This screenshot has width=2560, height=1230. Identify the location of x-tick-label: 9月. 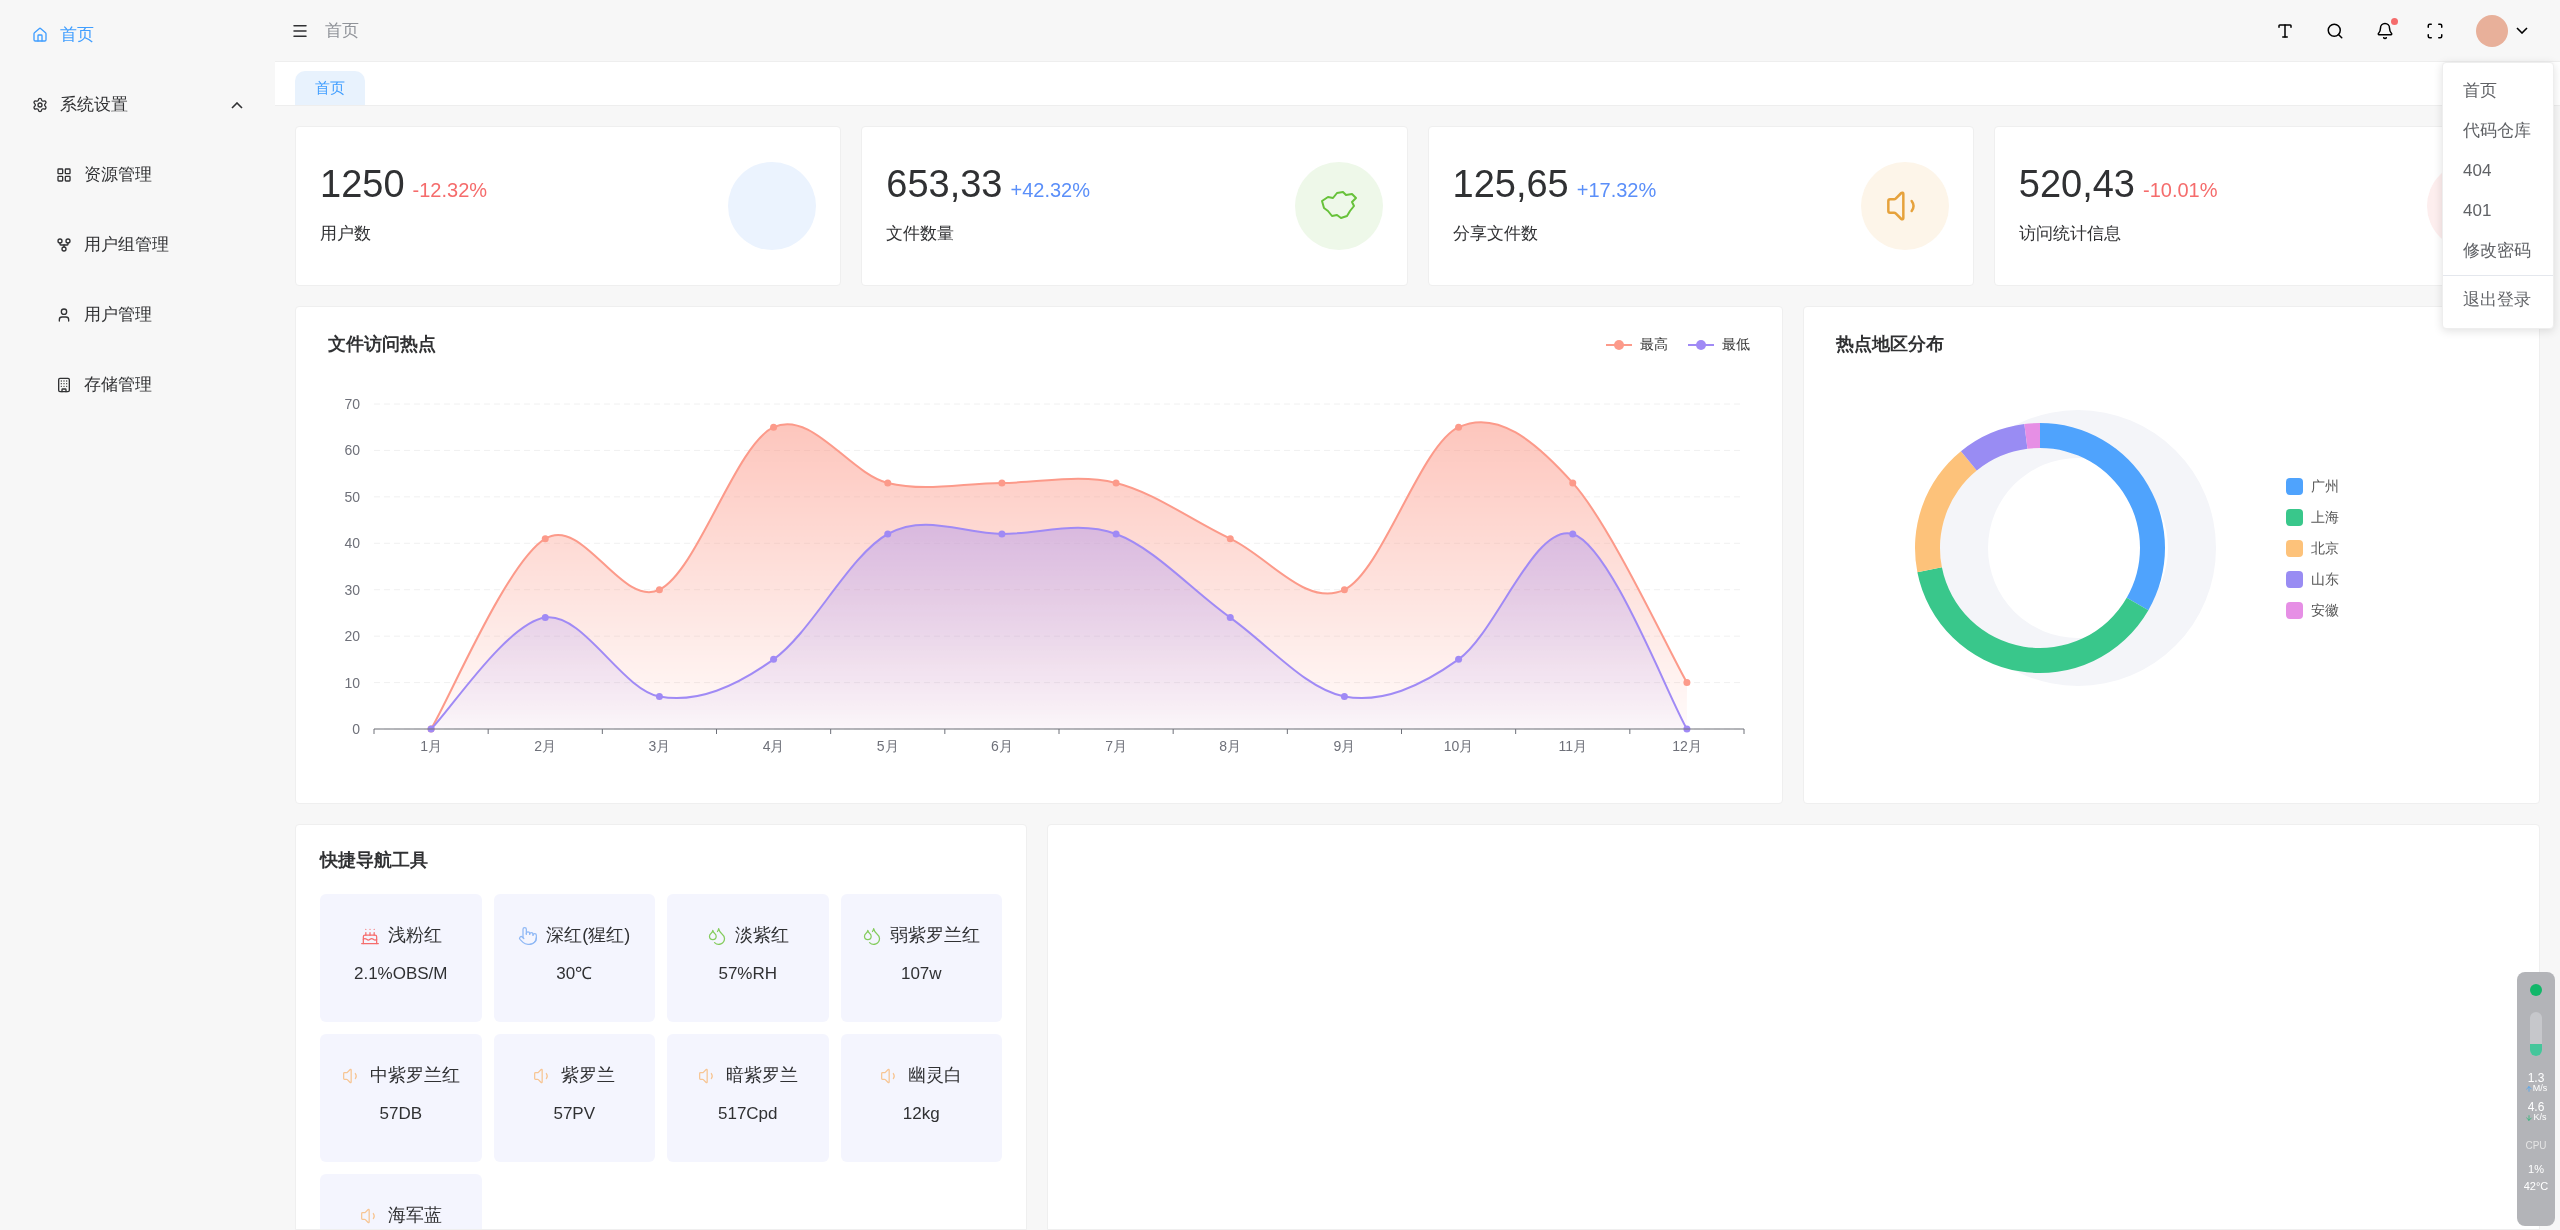
(1344, 746).